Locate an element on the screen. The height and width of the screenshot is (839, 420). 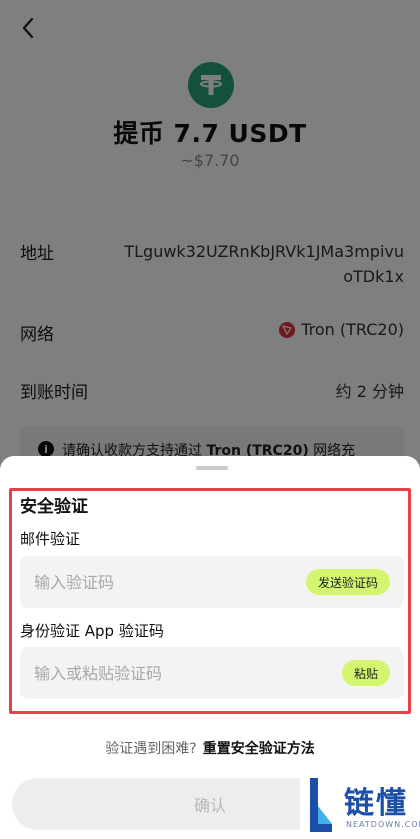
email-code-field: 发送验证码 is located at coordinates (212, 582).